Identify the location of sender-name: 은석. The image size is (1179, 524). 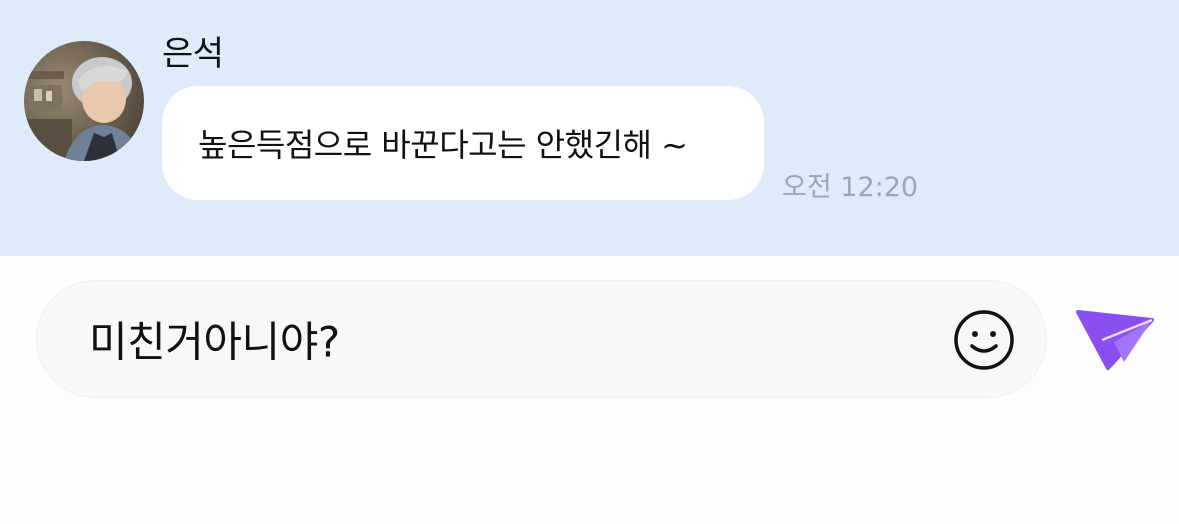
(193, 54).